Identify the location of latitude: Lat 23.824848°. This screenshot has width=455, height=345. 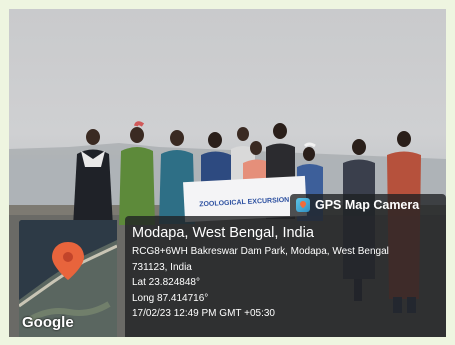
(166, 282).